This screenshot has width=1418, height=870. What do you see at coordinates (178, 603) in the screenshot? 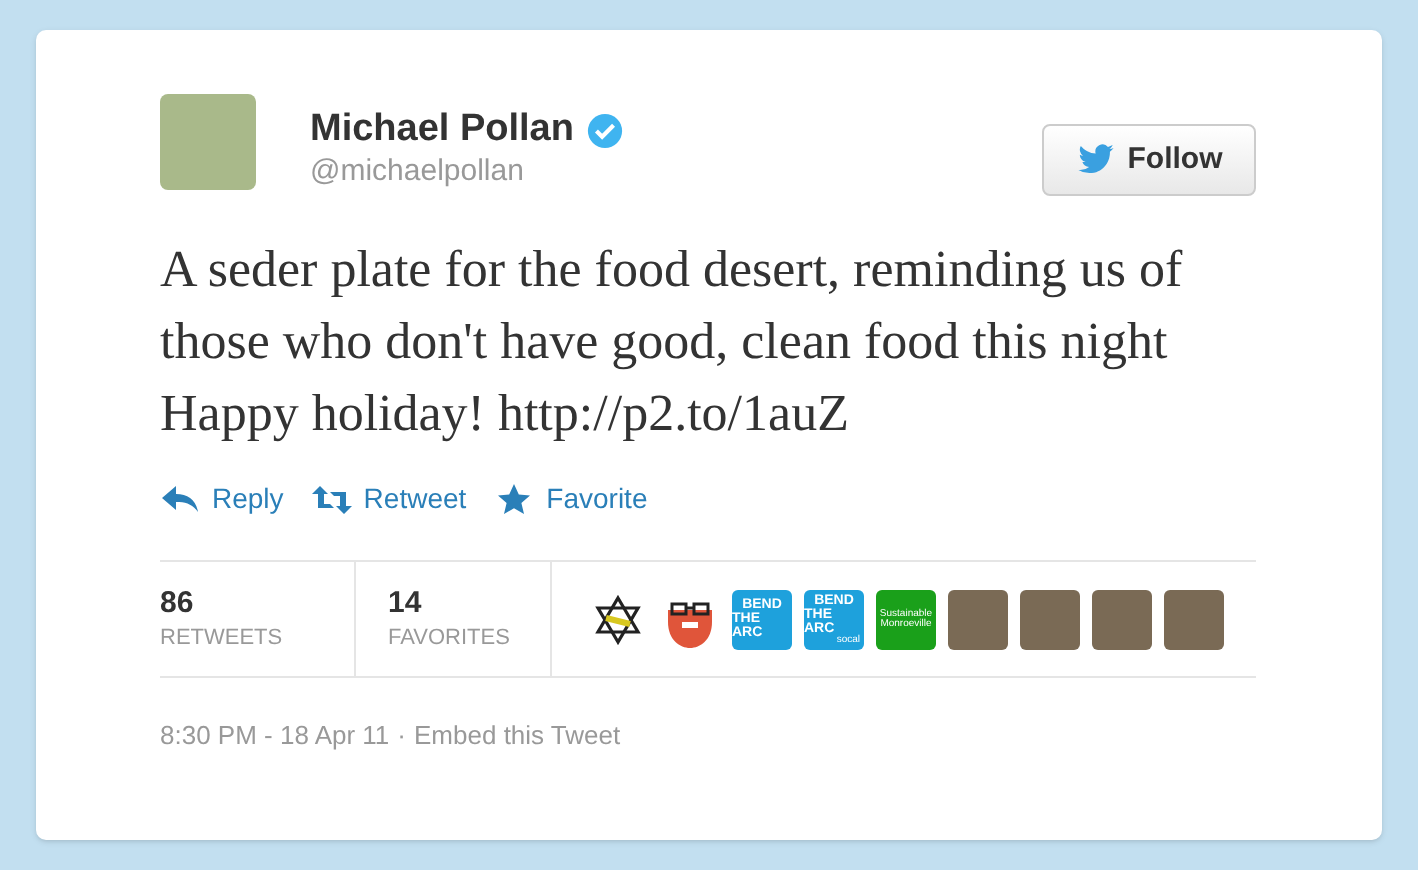
I see `stat-count: 86` at bounding box center [178, 603].